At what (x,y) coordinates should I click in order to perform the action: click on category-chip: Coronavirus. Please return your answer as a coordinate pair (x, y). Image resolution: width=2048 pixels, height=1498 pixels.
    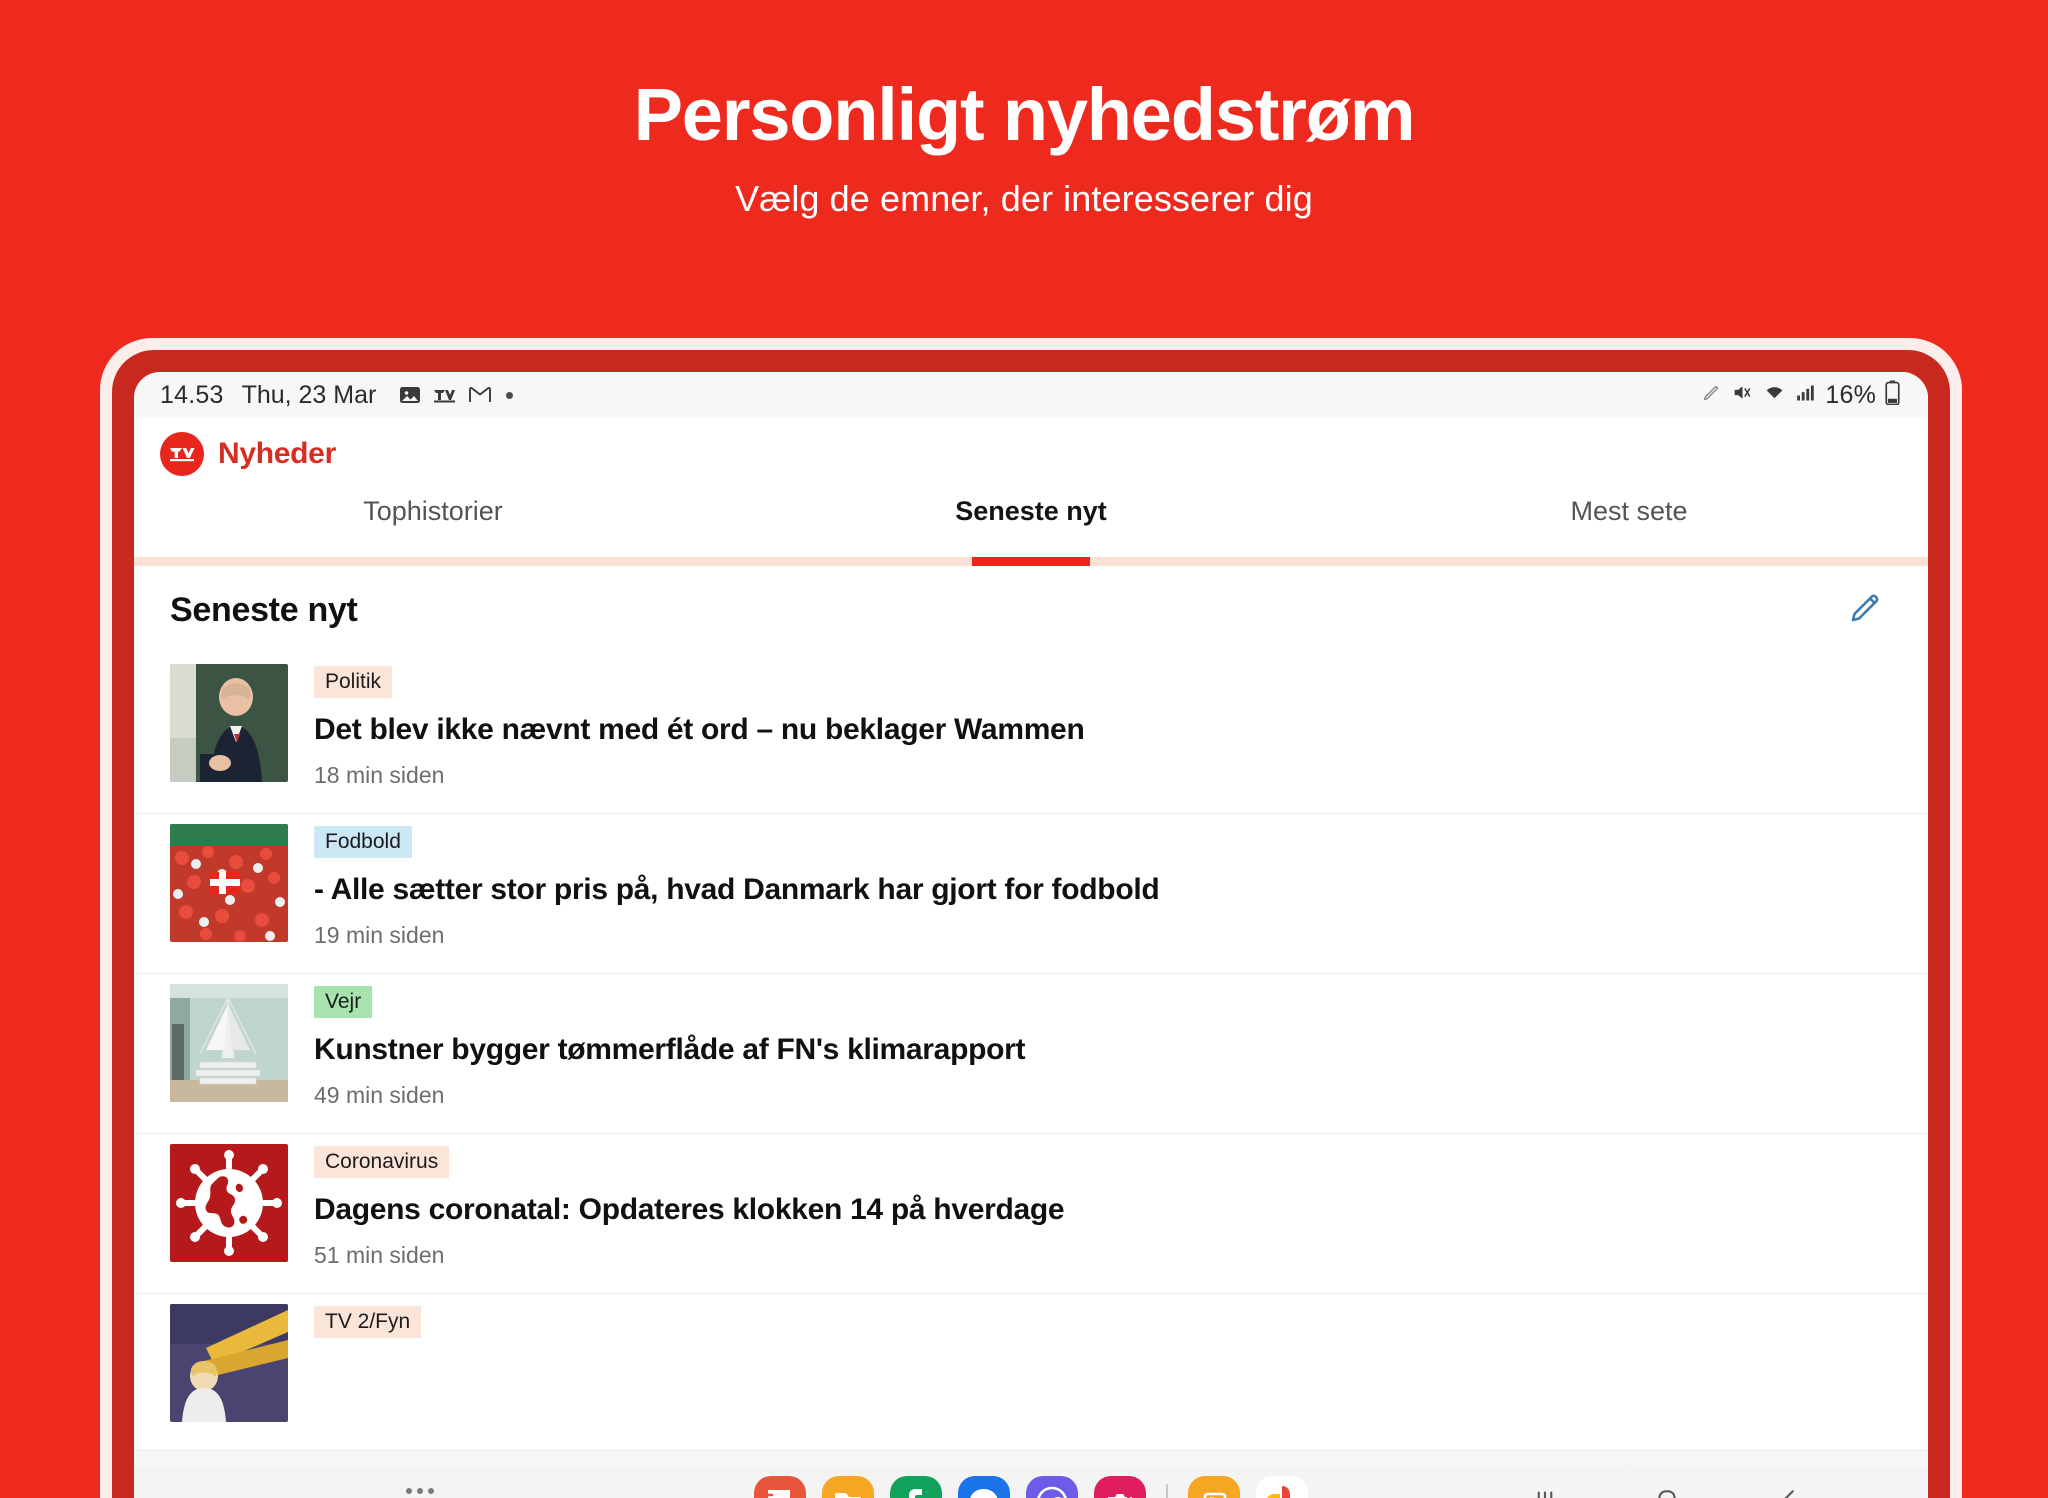
    Looking at the image, I should click on (382, 1162).